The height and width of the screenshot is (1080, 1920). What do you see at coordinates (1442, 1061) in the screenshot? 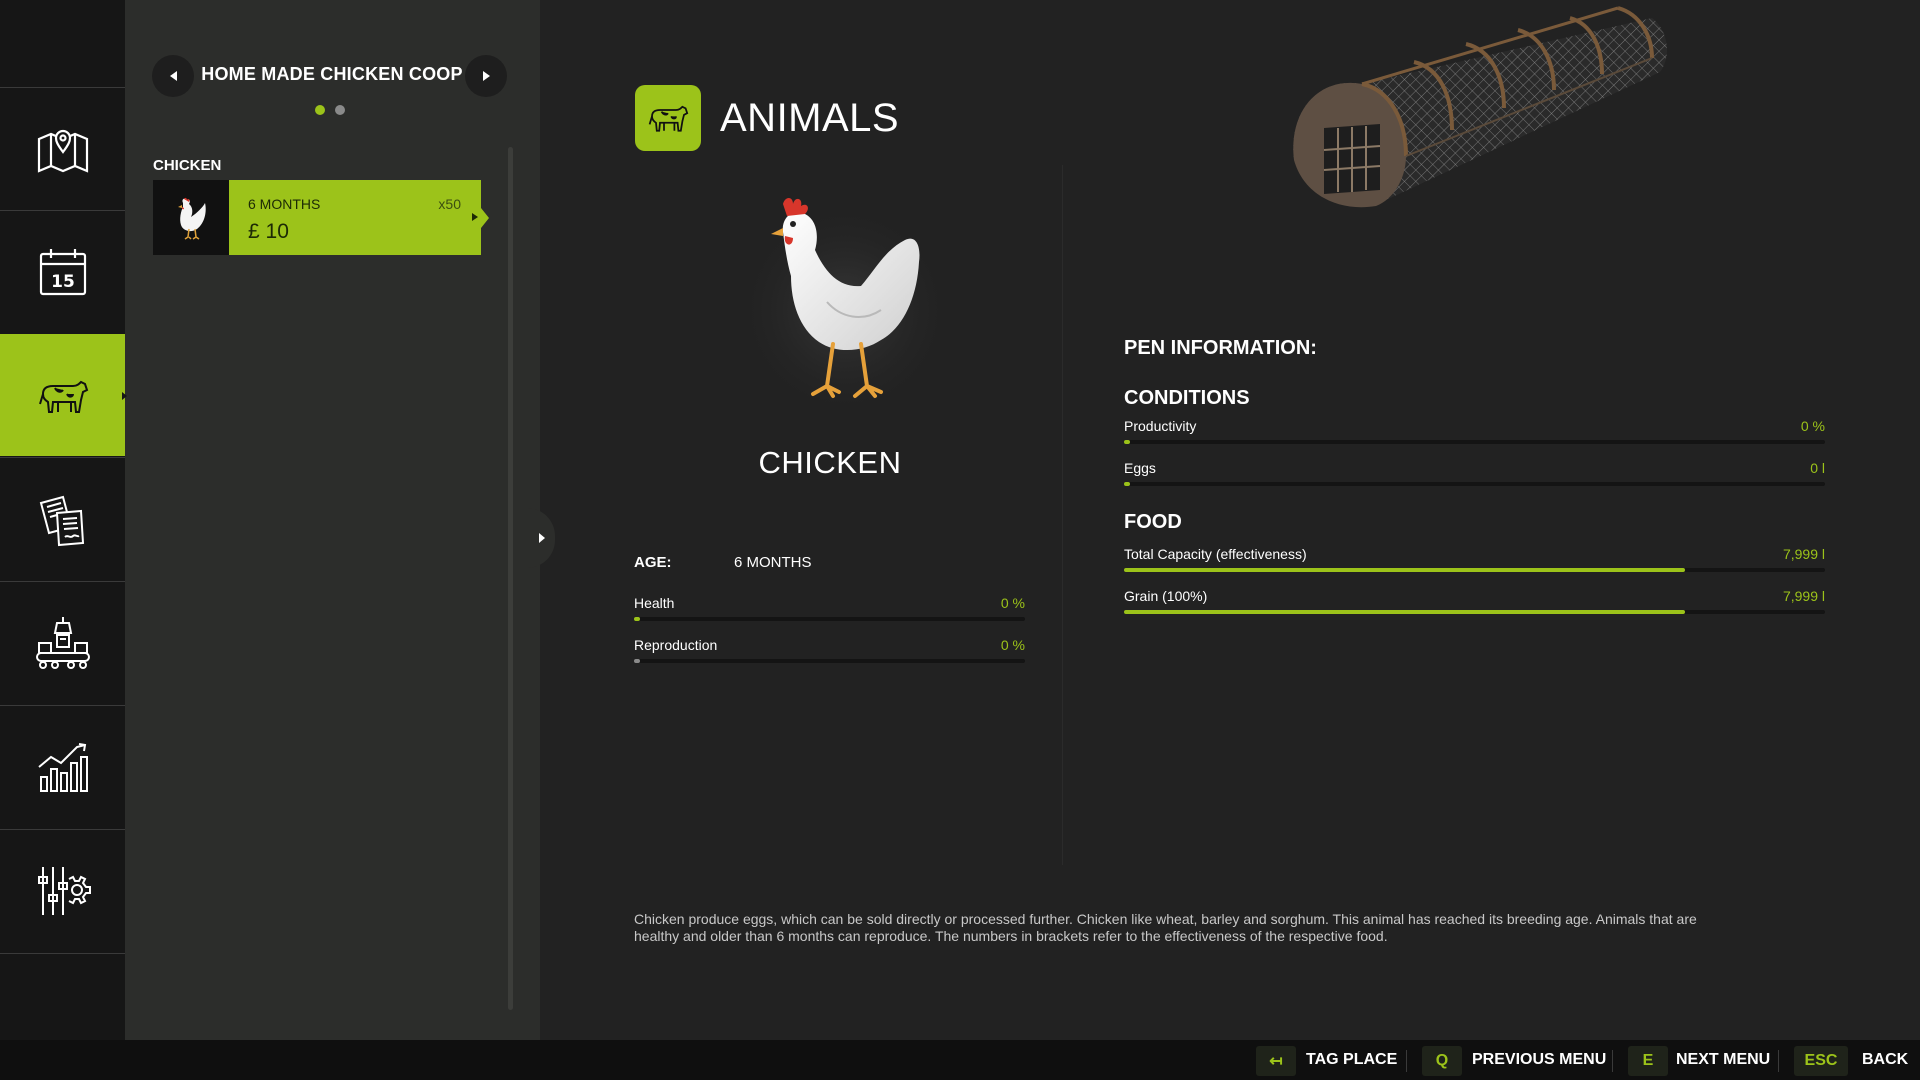
I see `previous-menu-key: Q` at bounding box center [1442, 1061].